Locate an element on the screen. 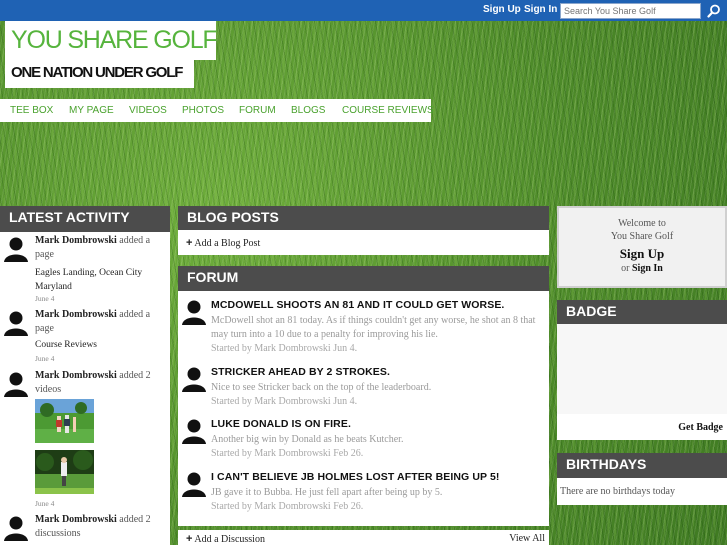  nav-blogs: BLOGS is located at coordinates (308, 110).